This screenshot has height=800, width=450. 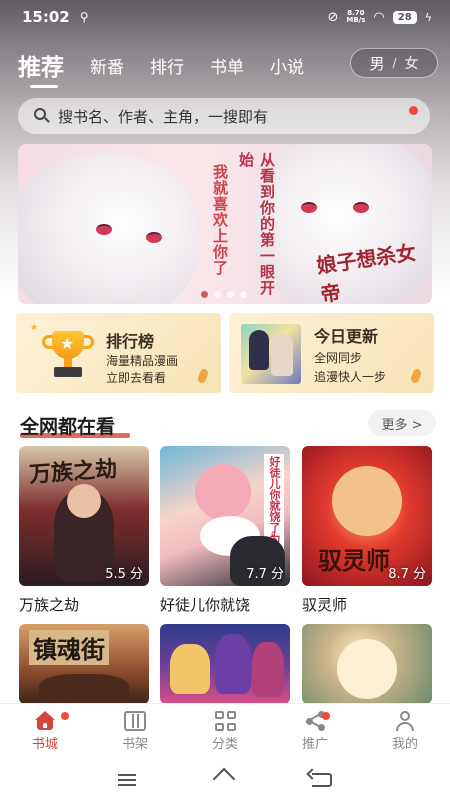 I want to click on banner-text-1: 从看到你的第一眼开始, so click(x=256, y=224).